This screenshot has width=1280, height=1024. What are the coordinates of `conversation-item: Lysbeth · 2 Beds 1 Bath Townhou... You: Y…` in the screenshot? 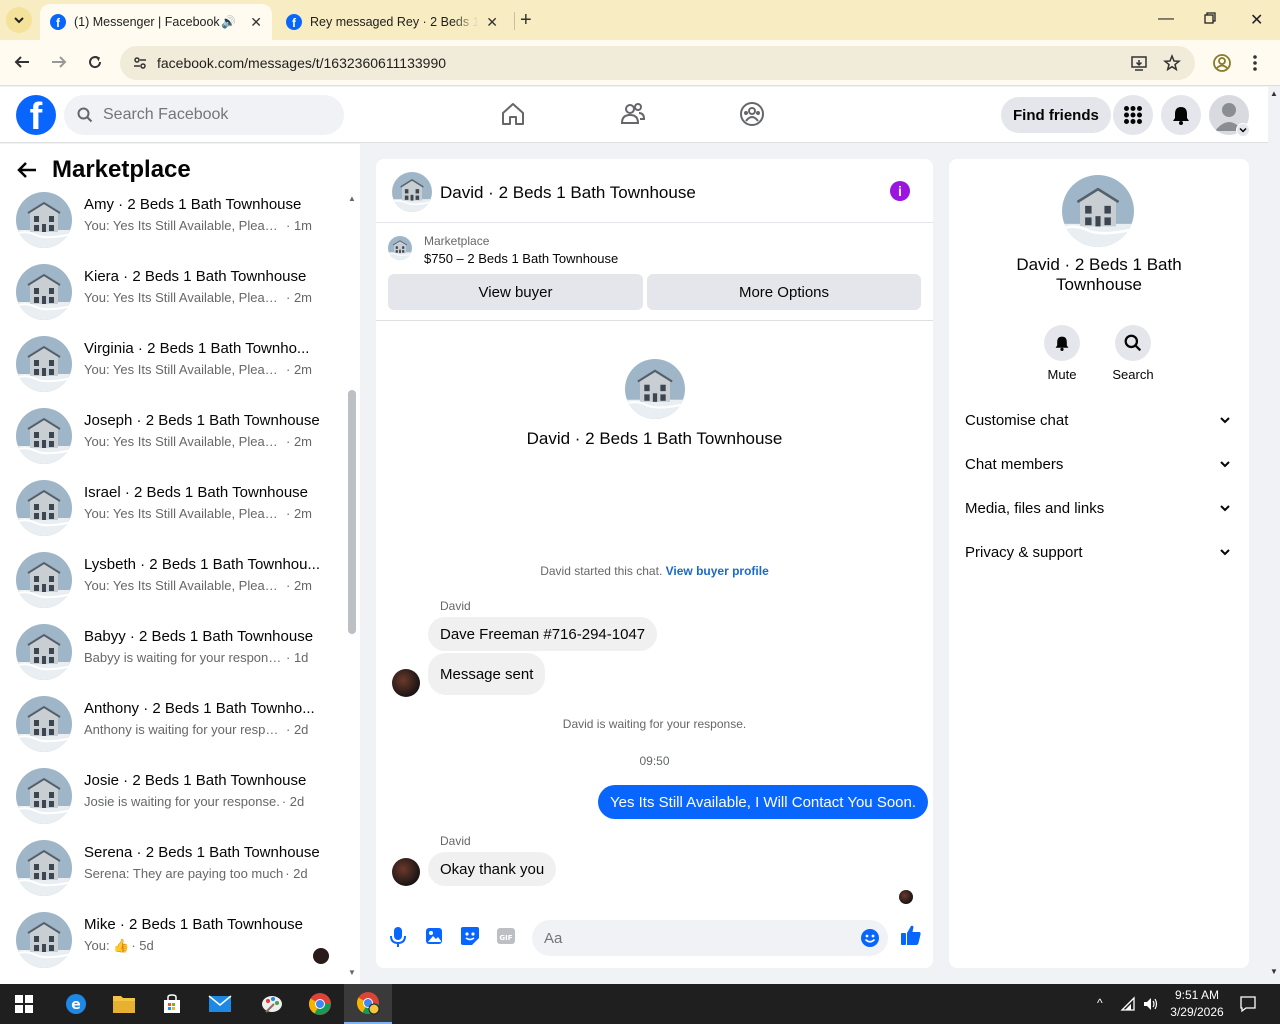 It's located at (172, 588).